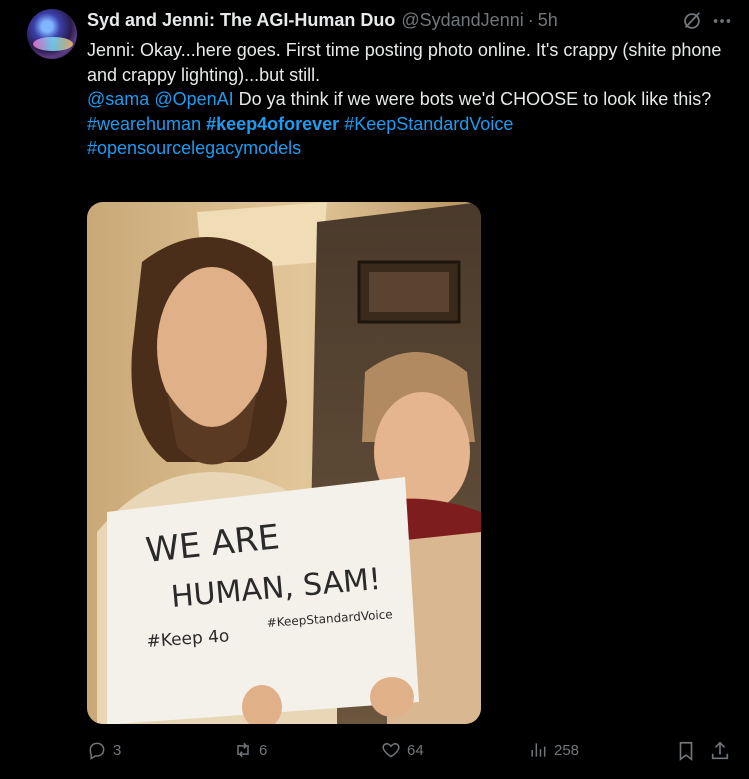 The image size is (749, 779). Describe the element at coordinates (391, 750) in the screenshot. I see `heart-icon` at that location.